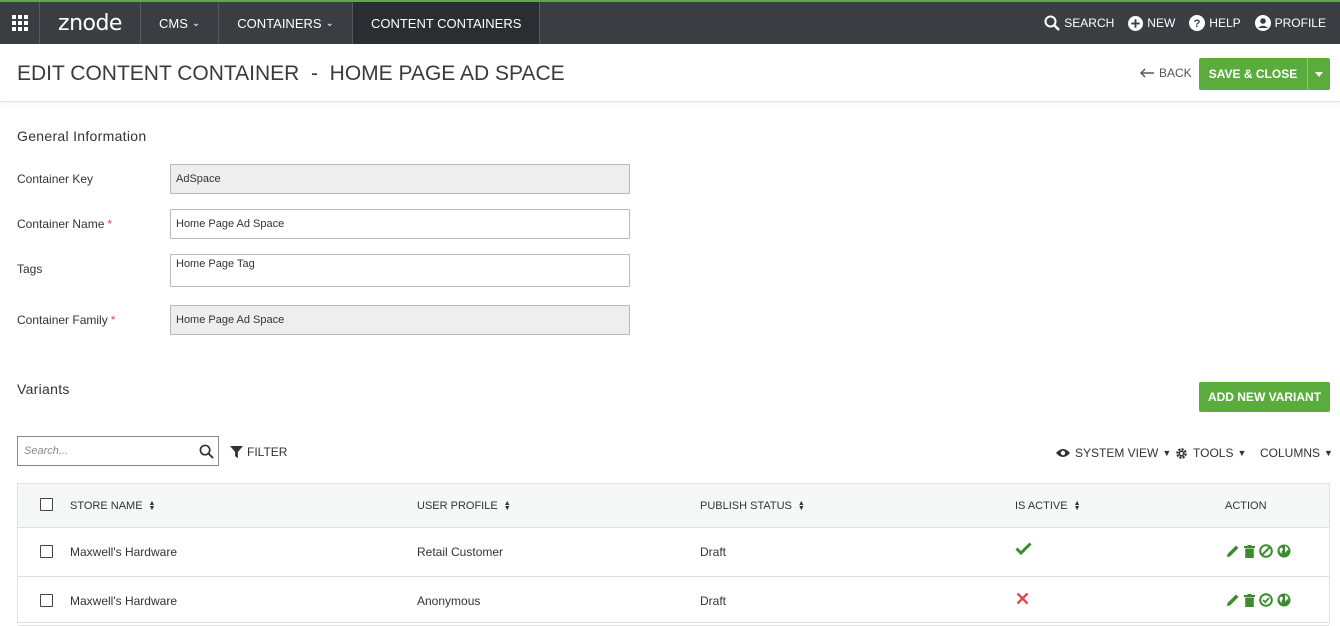 This screenshot has height=626, width=1340. I want to click on column-label: STORE NAME, so click(106, 506).